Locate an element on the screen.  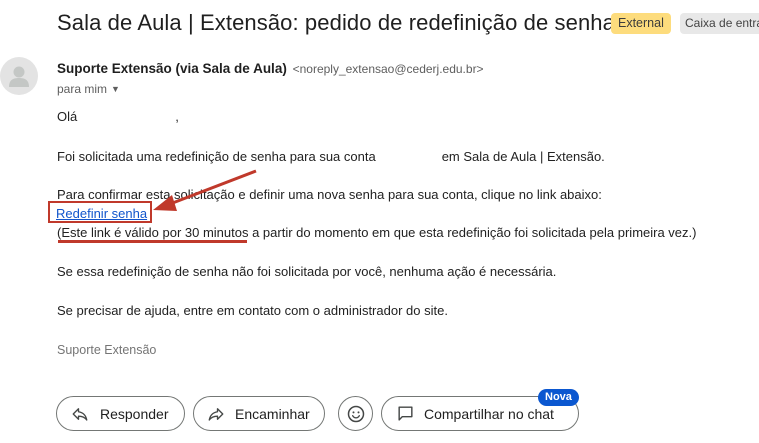
forward-label: Encaminhar is located at coordinates (272, 413).